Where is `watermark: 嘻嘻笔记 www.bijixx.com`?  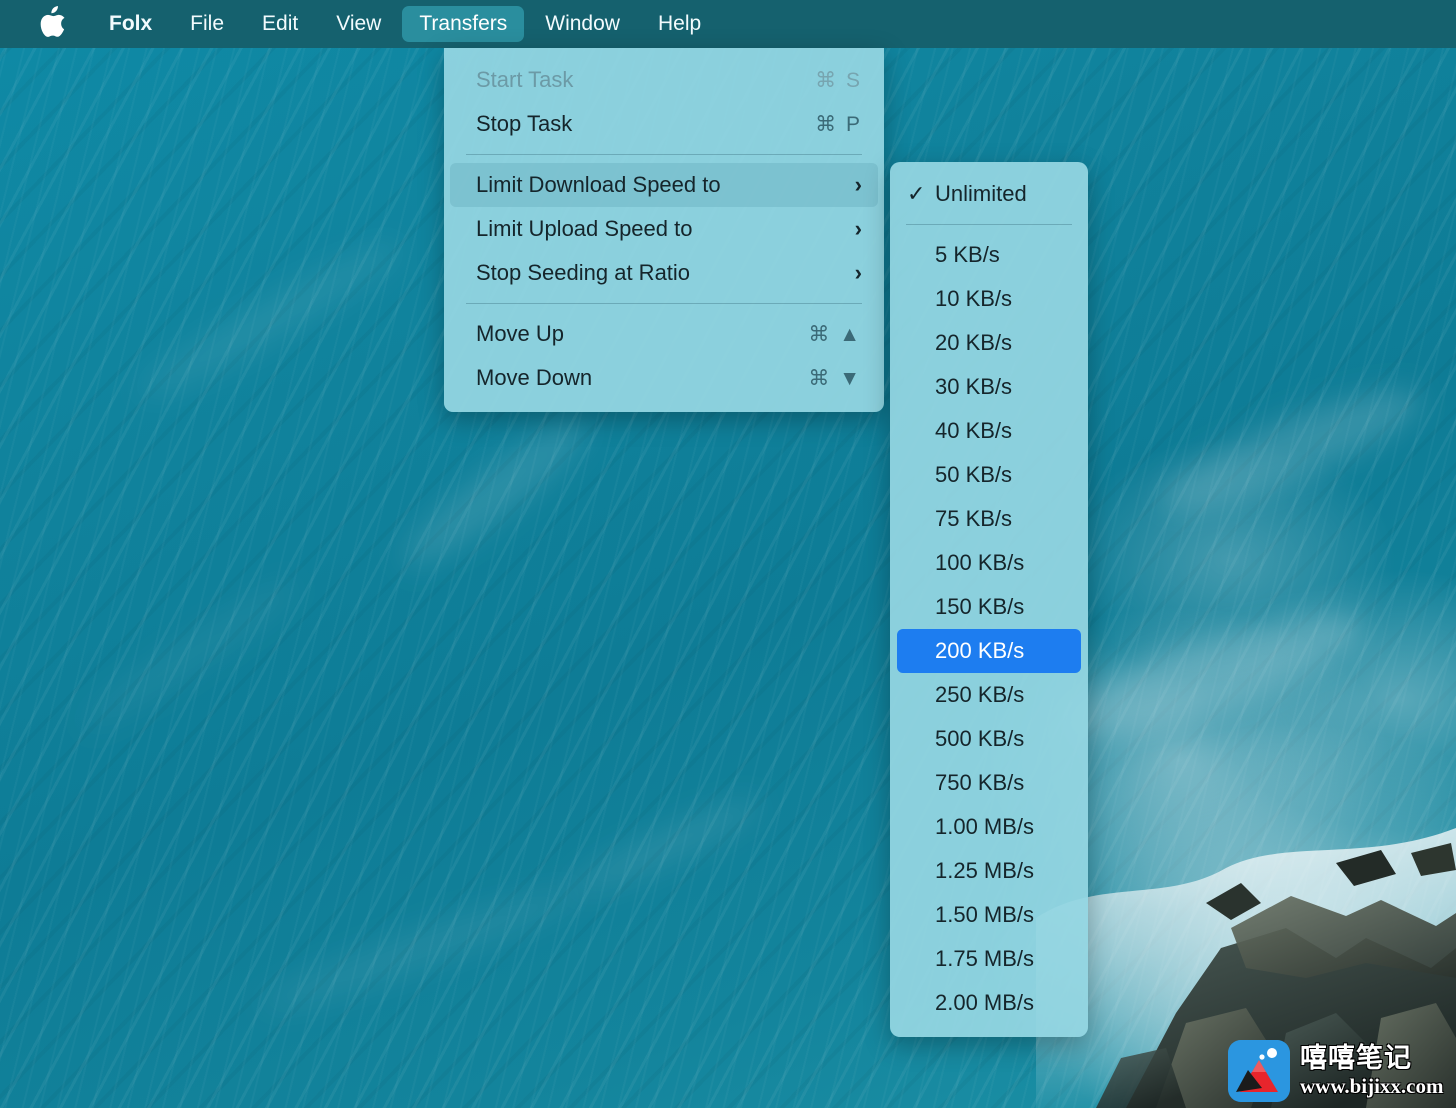 watermark: 嘻嘻笔记 www.bijixx.com is located at coordinates (1336, 1071).